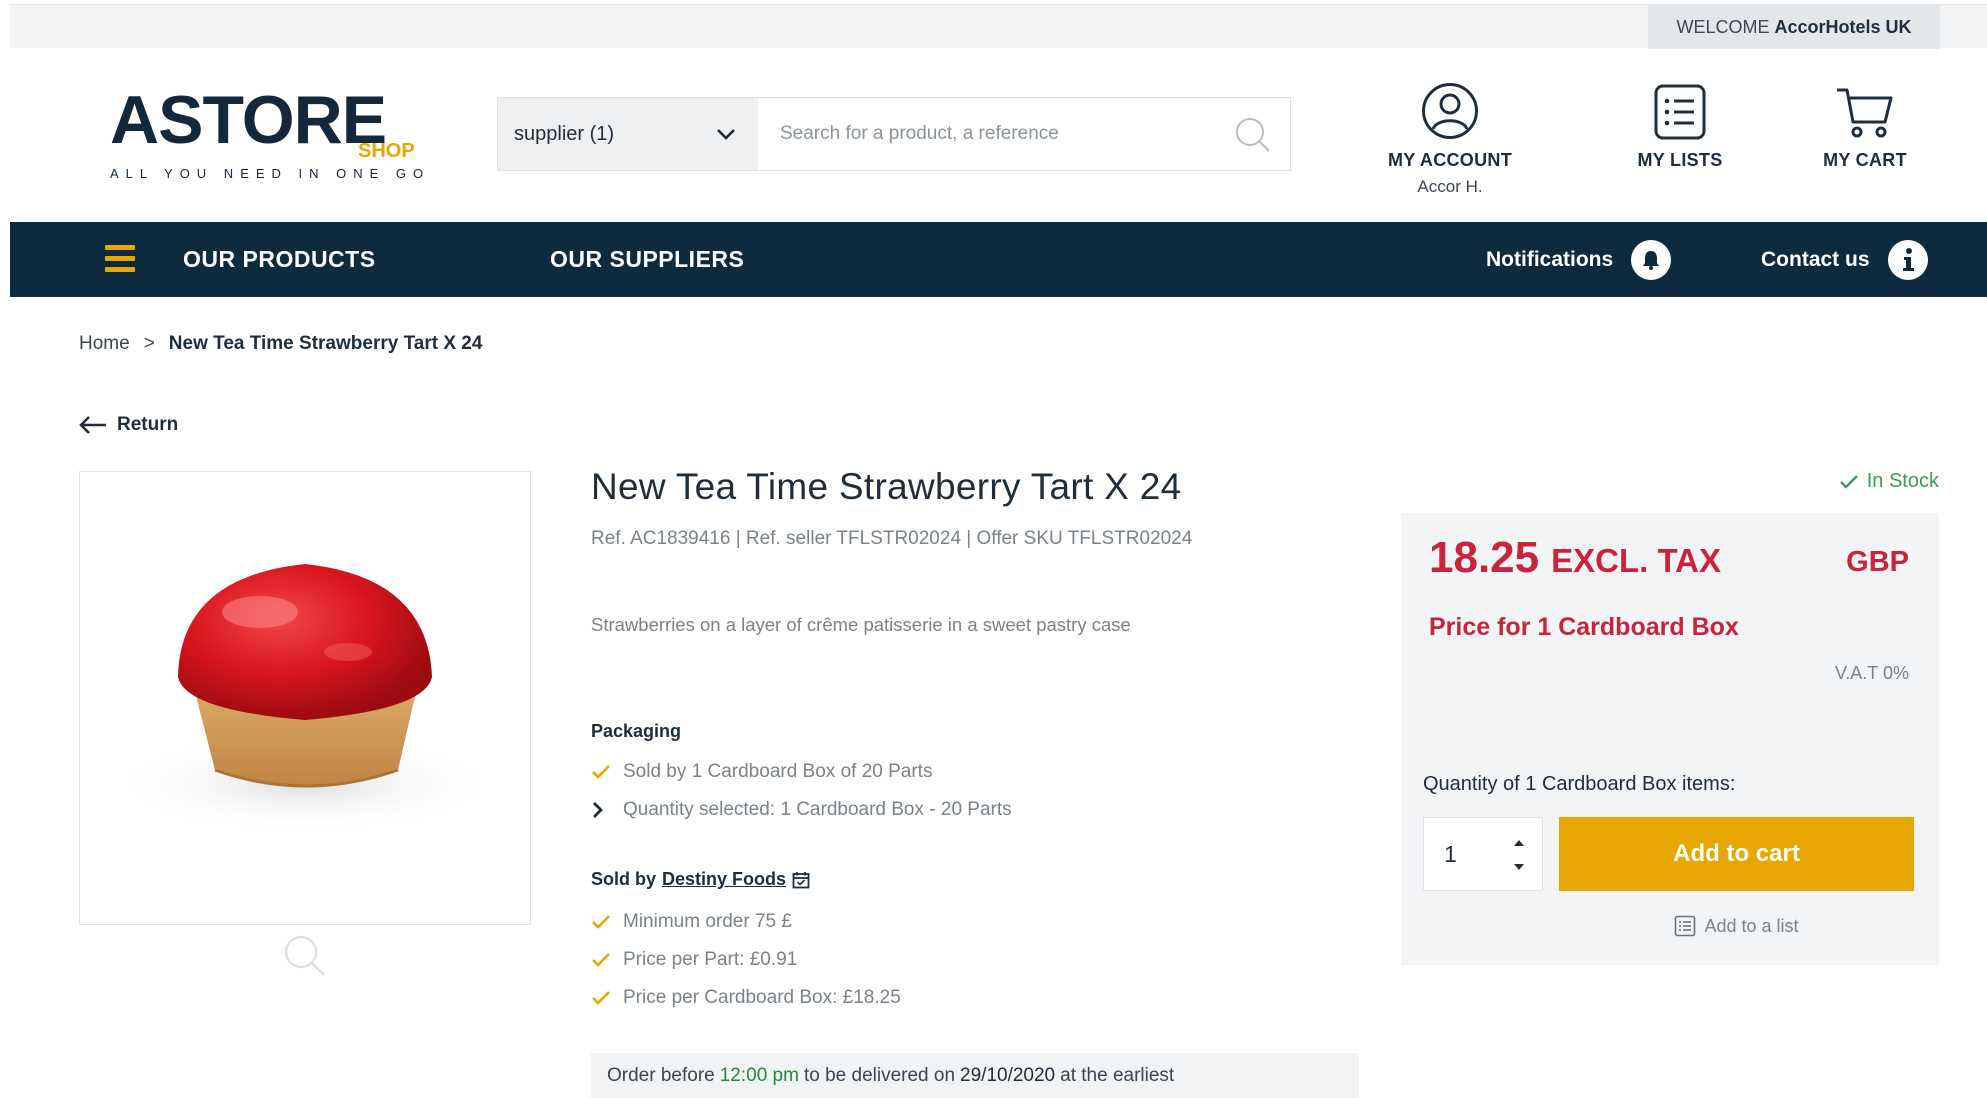  I want to click on delivery-middle: to be delivered on, so click(879, 1075).